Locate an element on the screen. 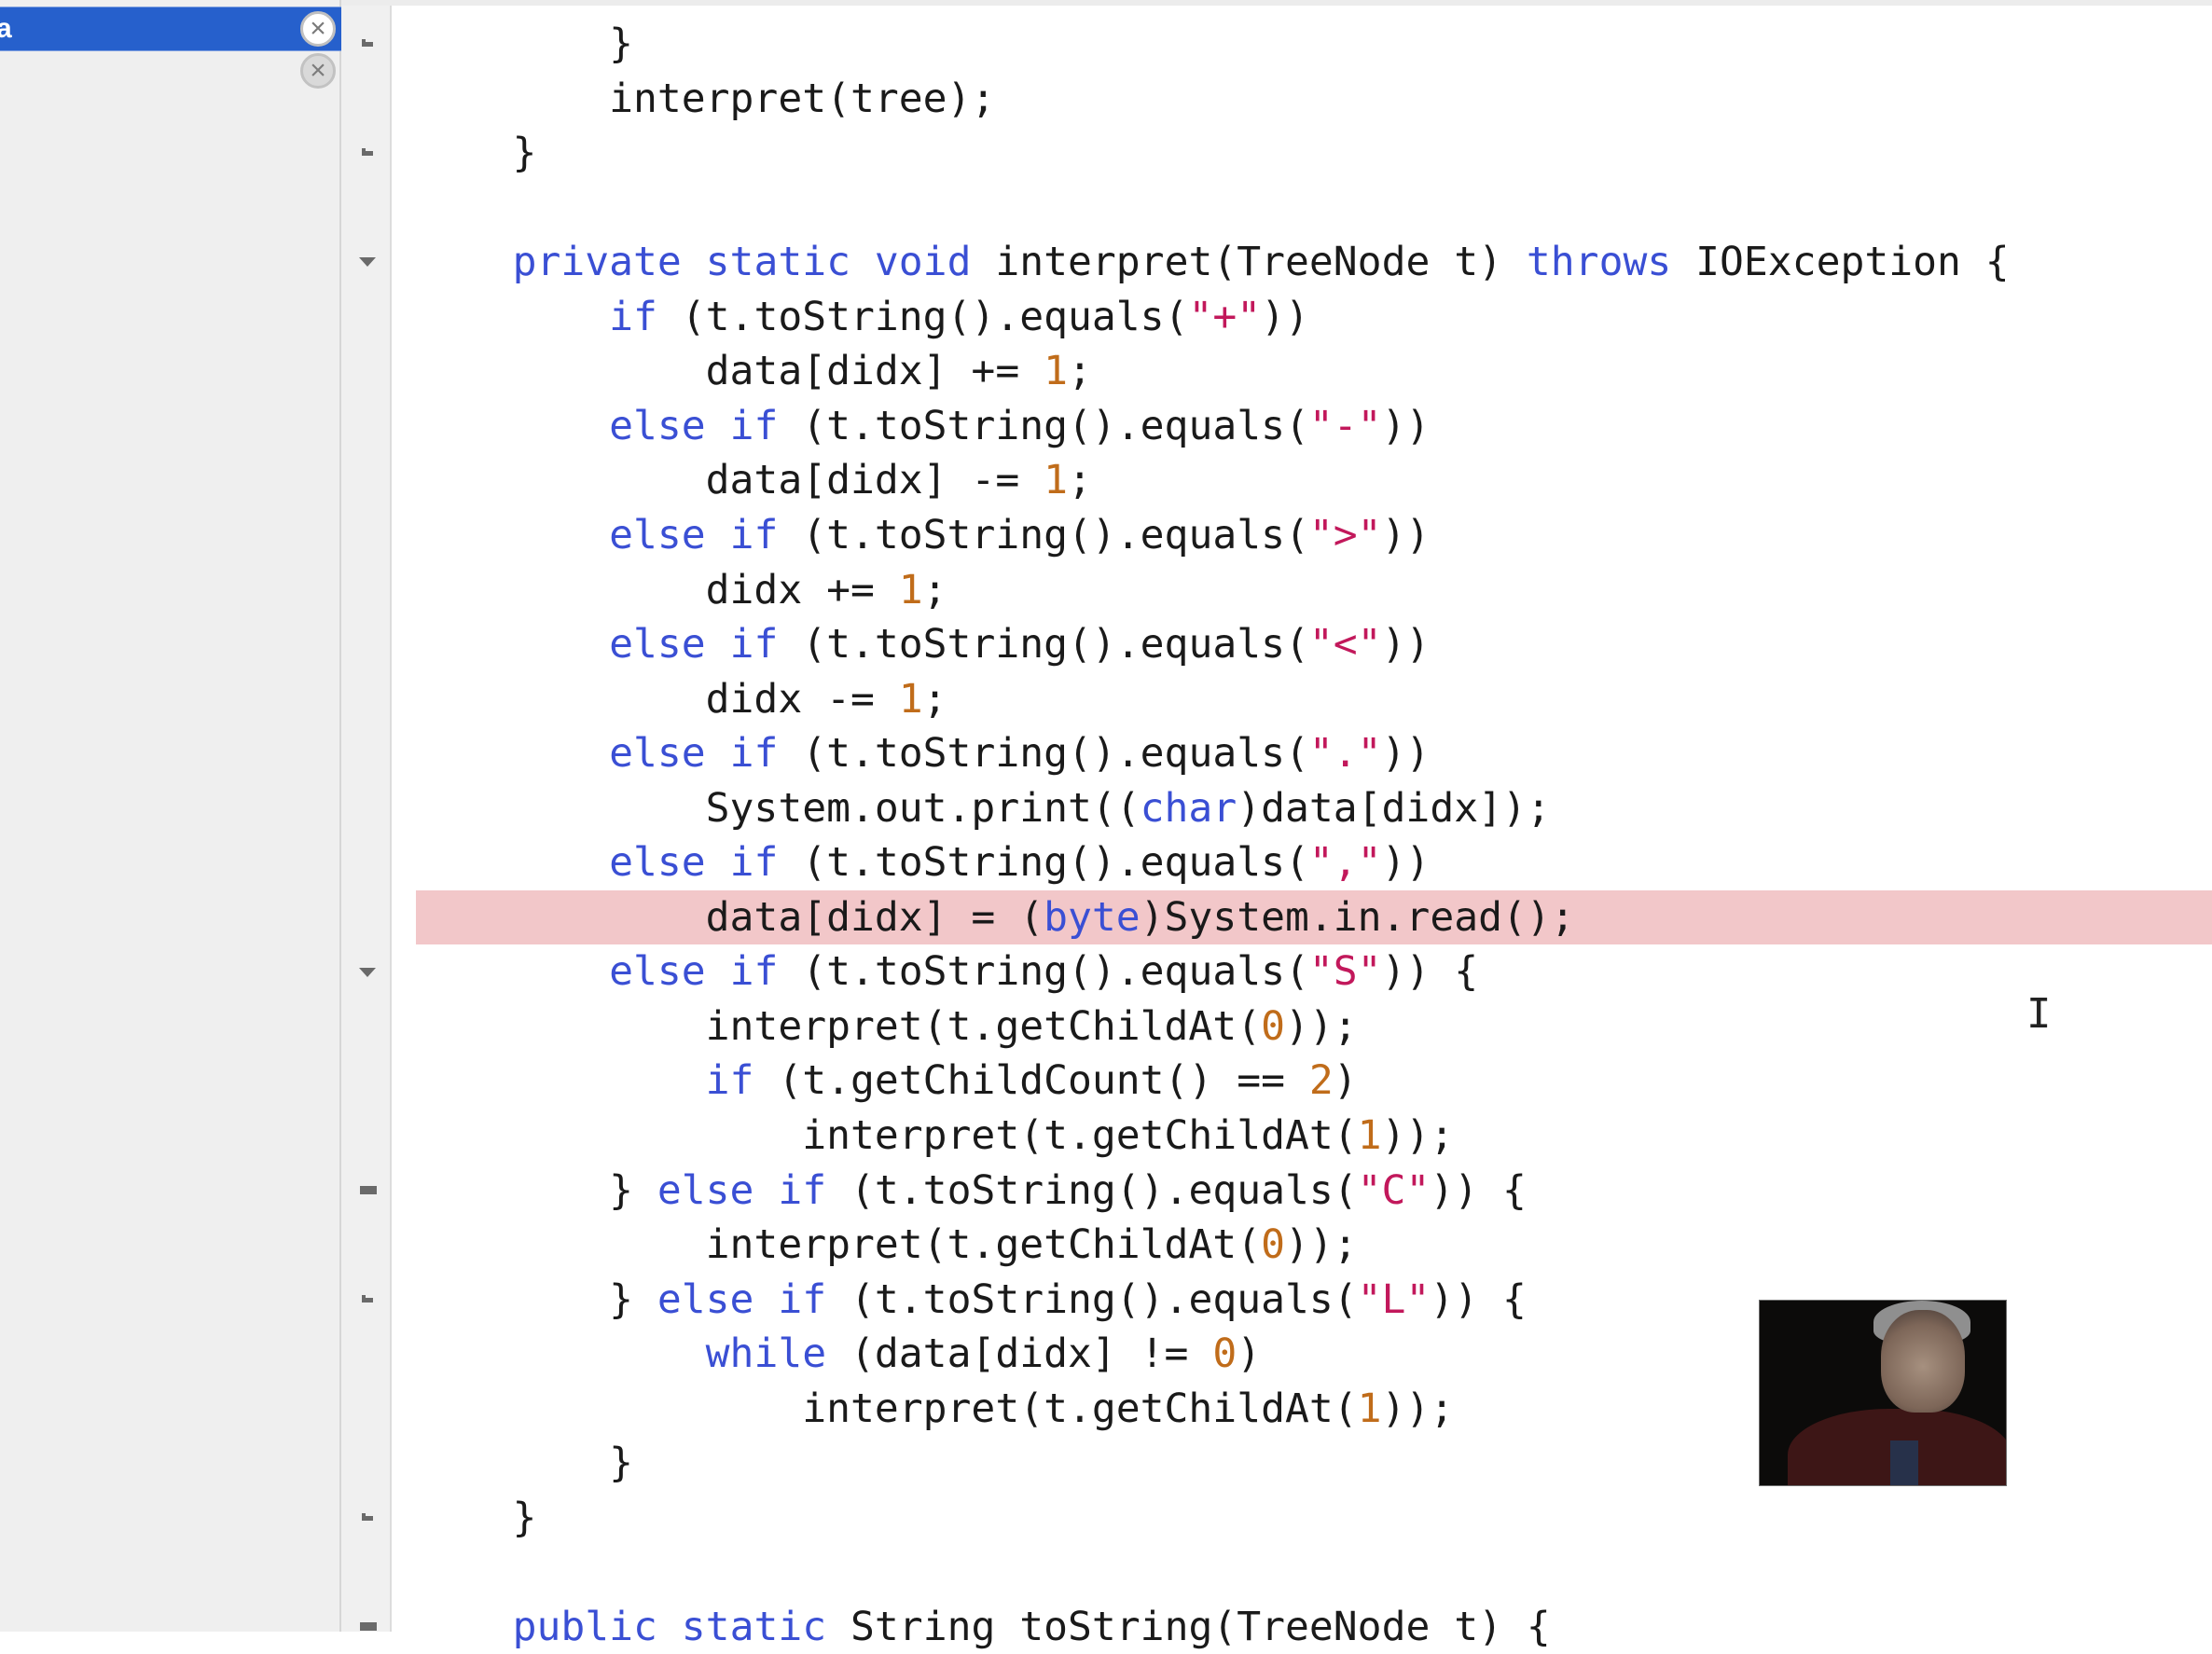  code-line: if (t.getChildCount() == 2) is located at coordinates (1302, 1082).